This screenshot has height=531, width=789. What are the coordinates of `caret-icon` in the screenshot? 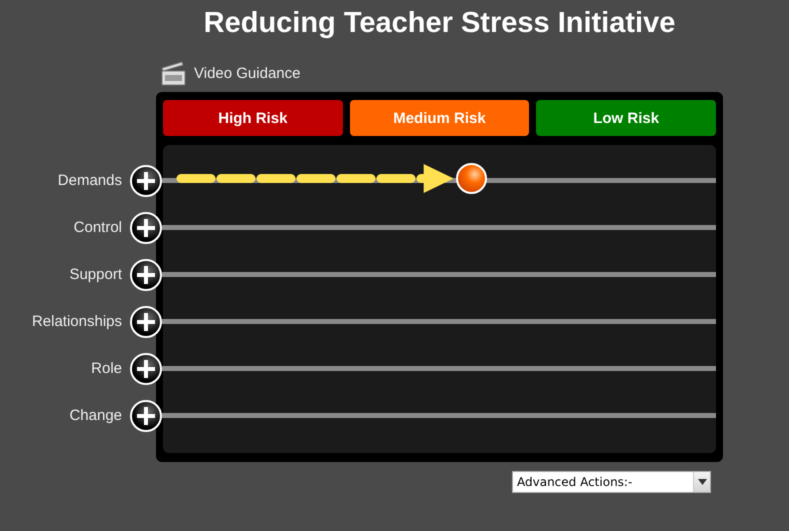 It's located at (702, 482).